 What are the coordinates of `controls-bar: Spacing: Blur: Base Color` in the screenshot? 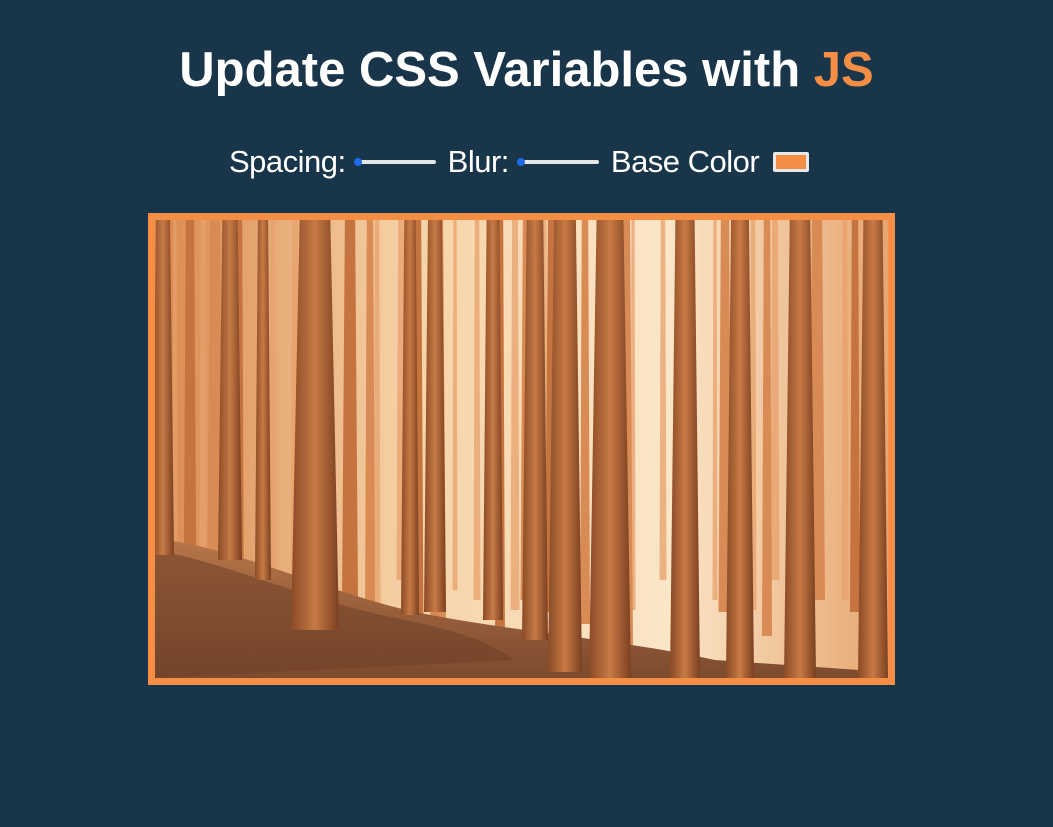 It's located at (519, 162).